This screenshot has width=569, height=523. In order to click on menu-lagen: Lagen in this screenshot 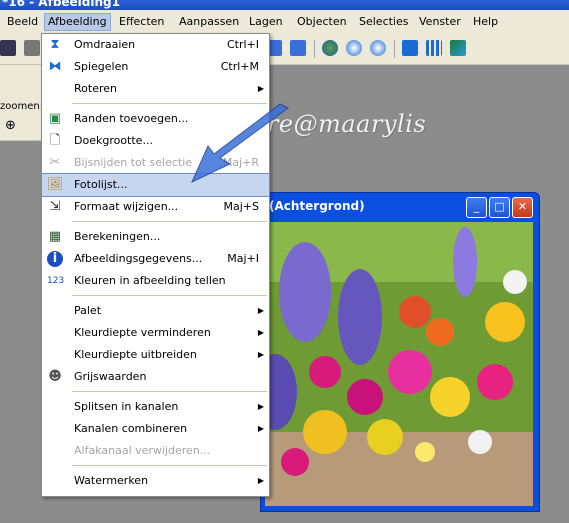, I will do `click(266, 22)`.